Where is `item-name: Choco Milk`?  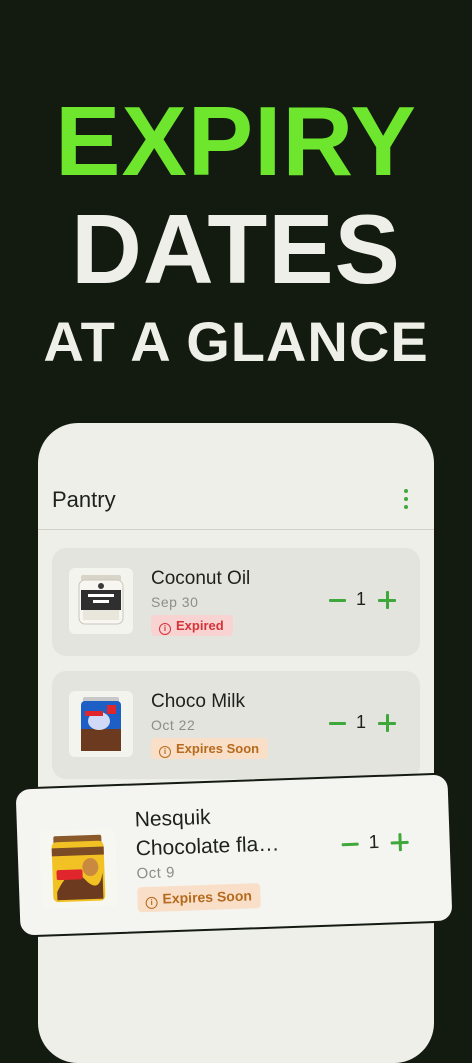 item-name: Choco Milk is located at coordinates (198, 701).